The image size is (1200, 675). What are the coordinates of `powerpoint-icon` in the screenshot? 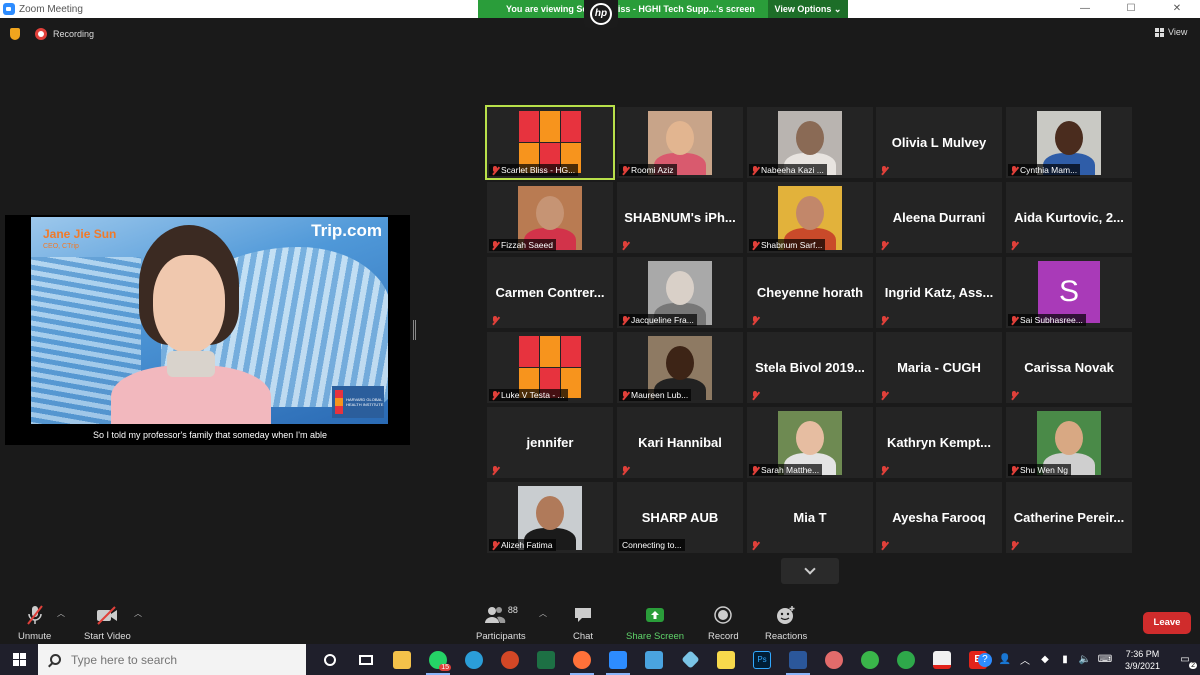 It's located at (510, 659).